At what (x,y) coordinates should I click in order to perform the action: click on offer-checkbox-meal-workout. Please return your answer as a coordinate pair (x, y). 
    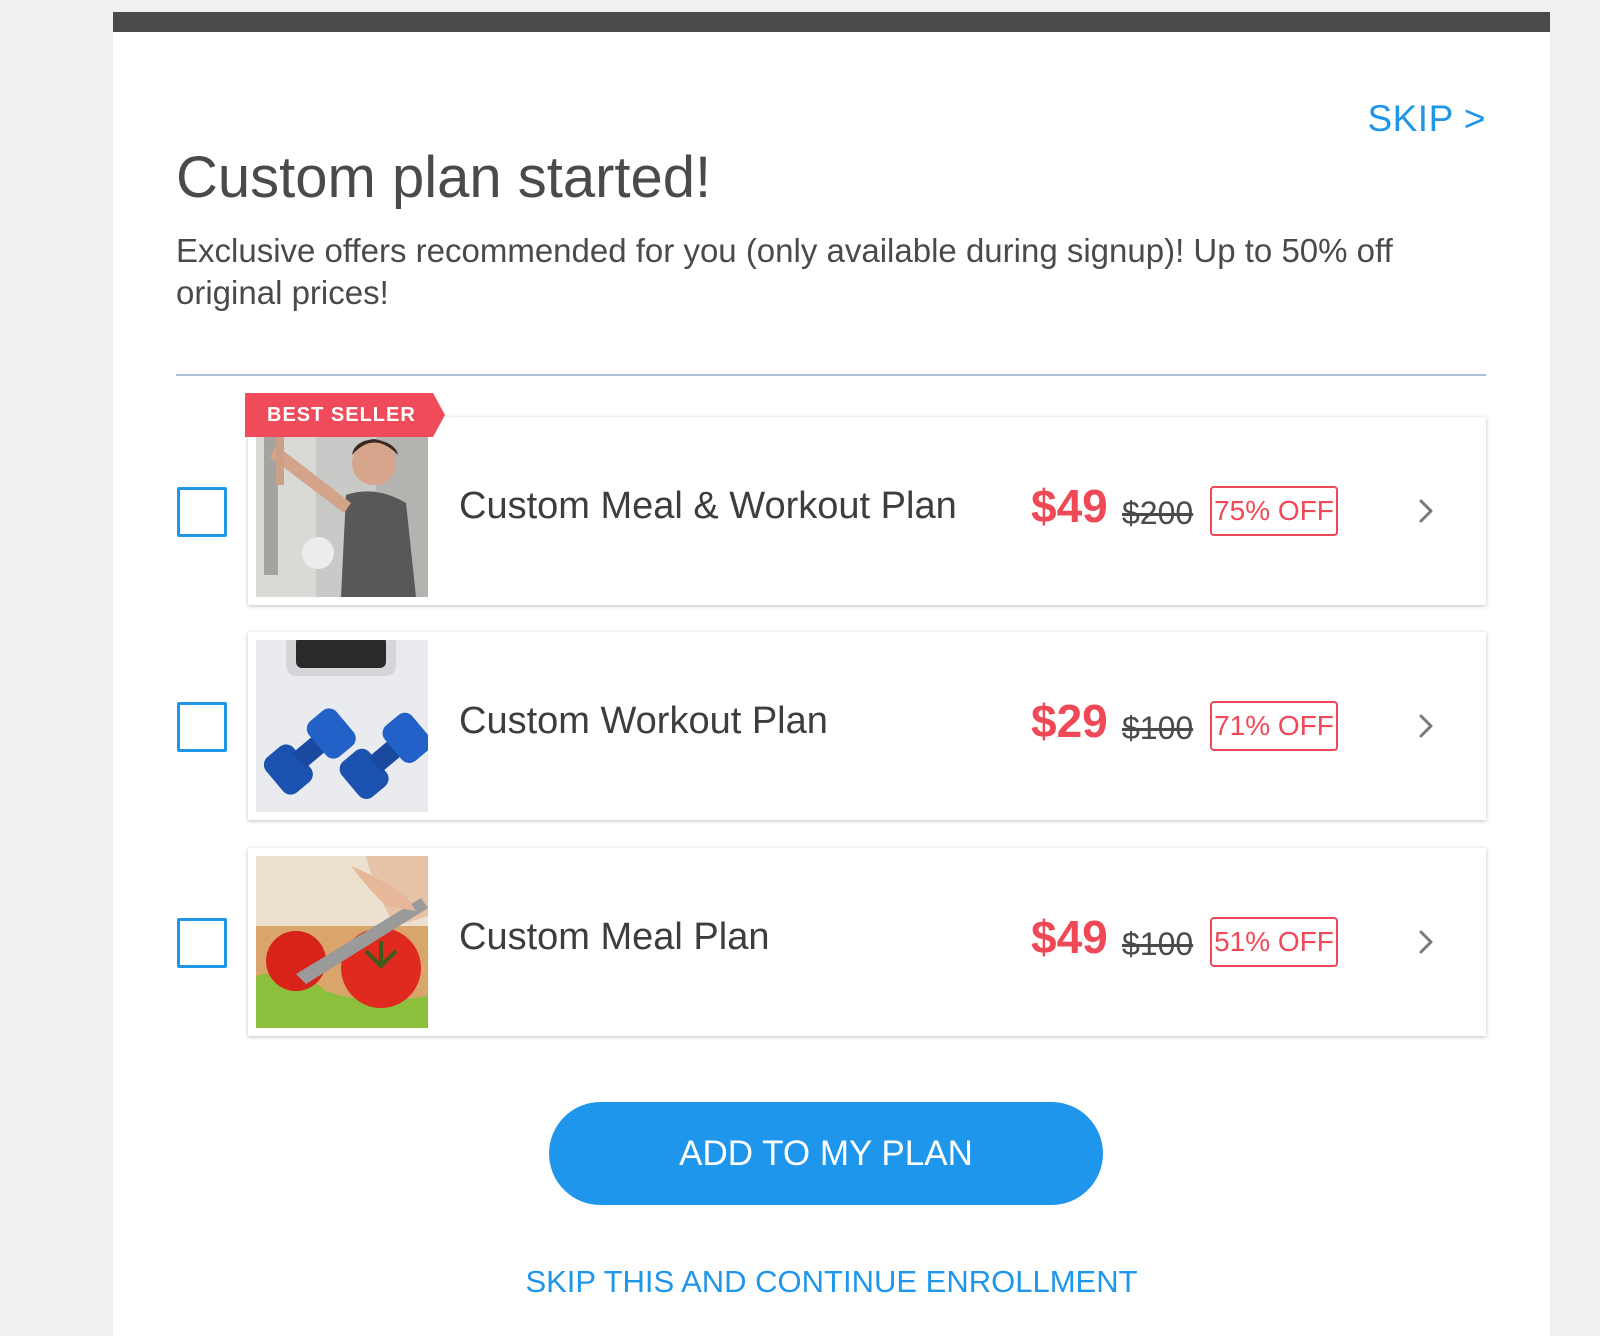
    Looking at the image, I should click on (202, 512).